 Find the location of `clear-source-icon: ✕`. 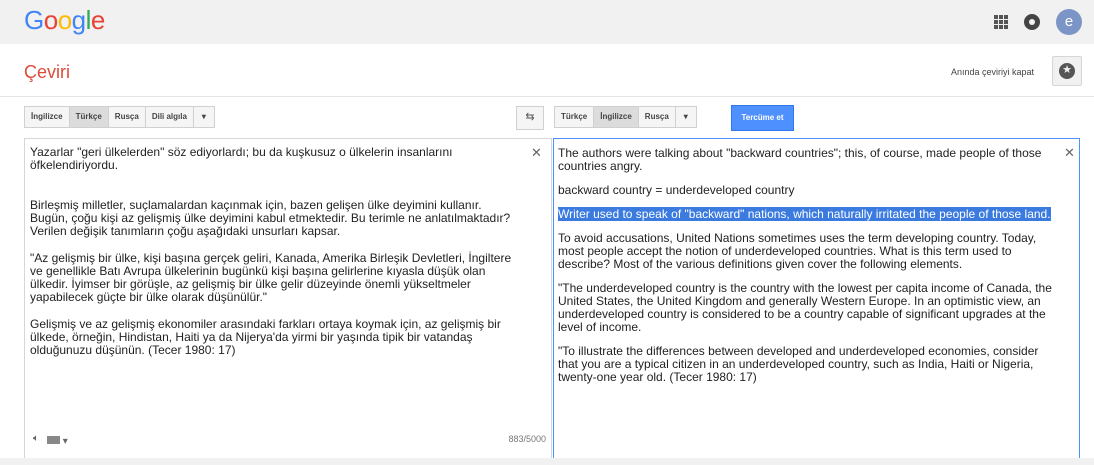

clear-source-icon: ✕ is located at coordinates (536, 153).